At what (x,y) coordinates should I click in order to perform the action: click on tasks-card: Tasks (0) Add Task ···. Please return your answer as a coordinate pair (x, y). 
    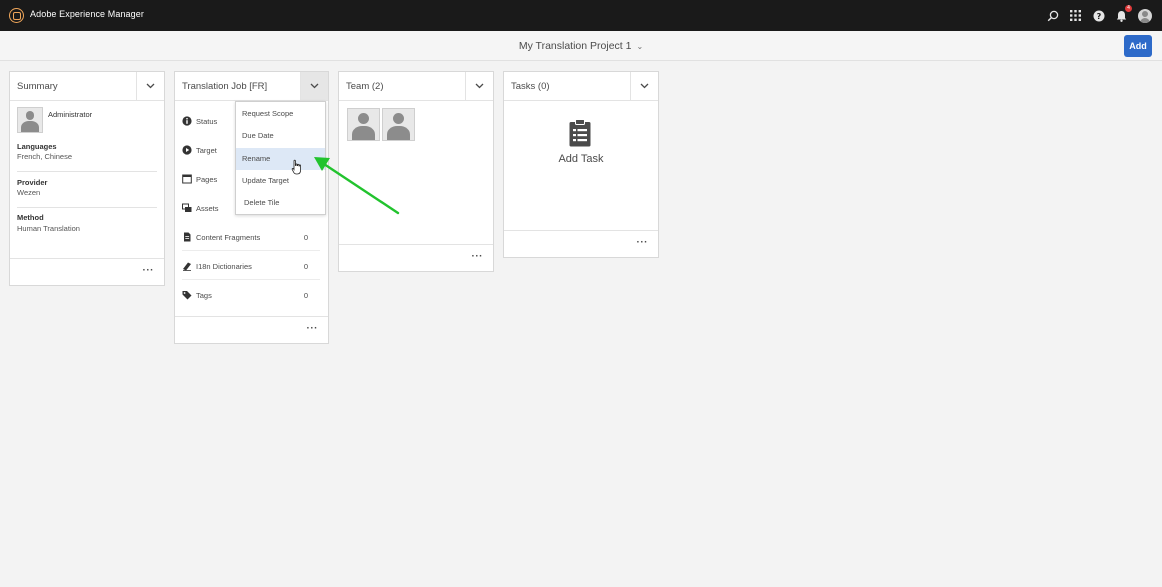
    Looking at the image, I should click on (581, 164).